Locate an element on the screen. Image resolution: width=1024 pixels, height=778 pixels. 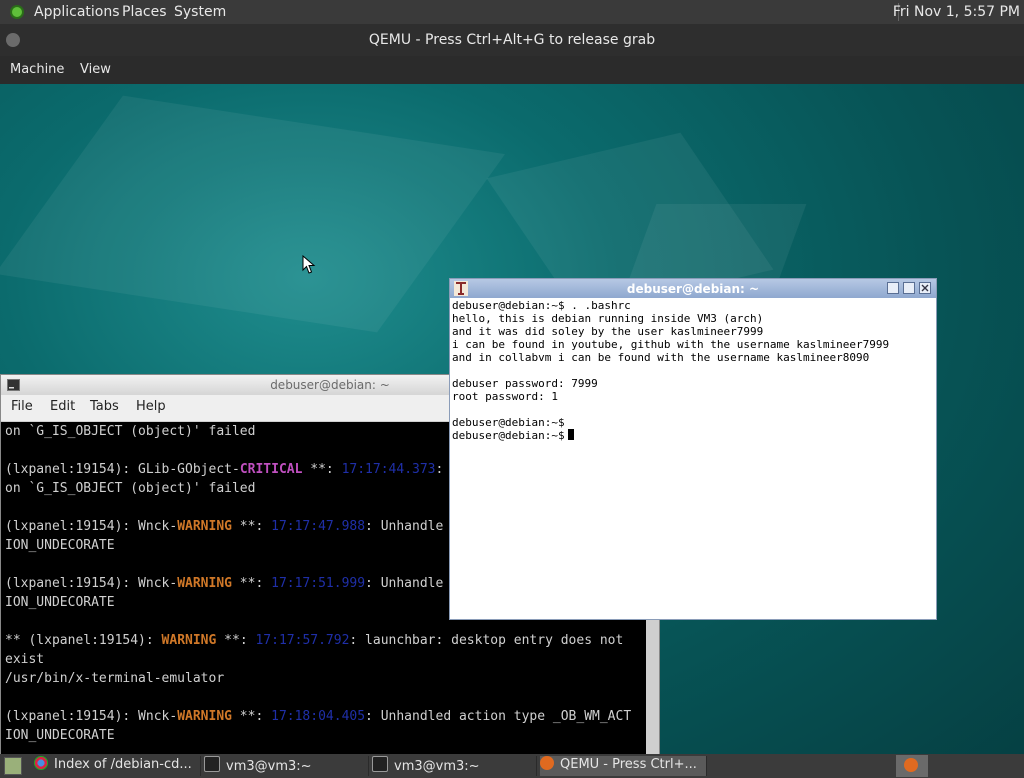
places-menu: Places is located at coordinates (144, 12).